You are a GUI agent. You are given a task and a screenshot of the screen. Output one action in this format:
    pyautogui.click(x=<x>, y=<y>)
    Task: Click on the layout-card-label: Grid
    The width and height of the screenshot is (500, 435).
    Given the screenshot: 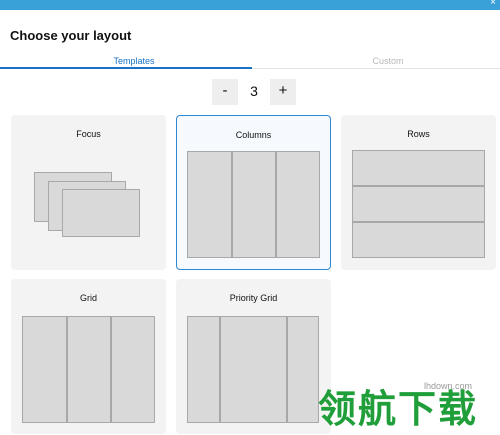 What is the action you would take?
    pyautogui.click(x=88, y=298)
    